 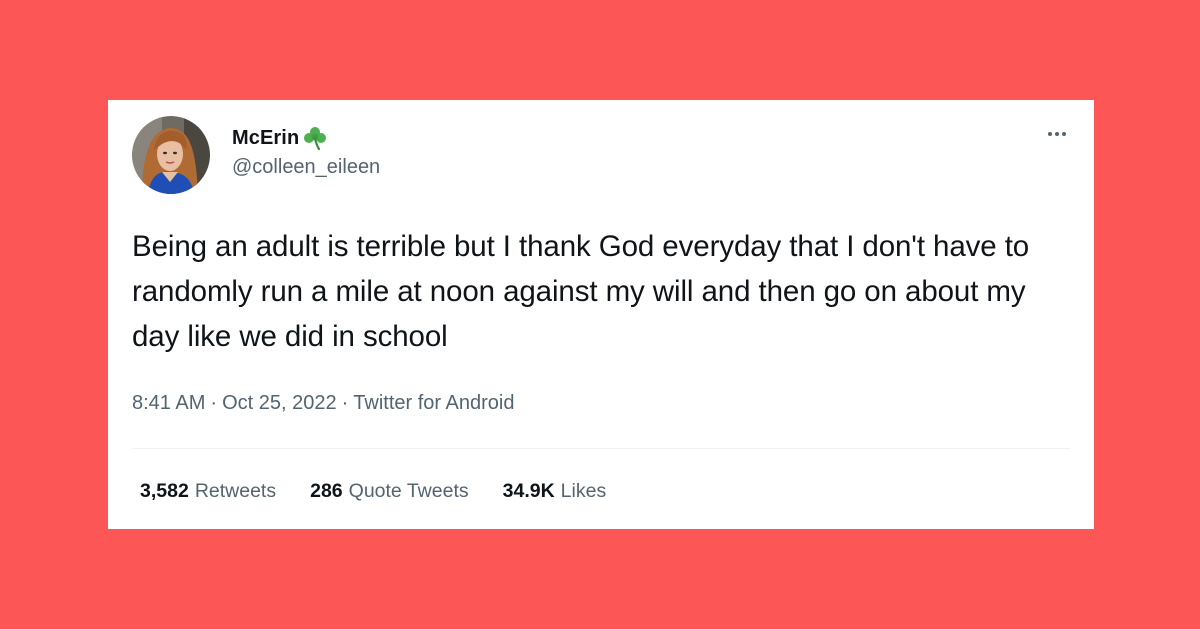 I want to click on tweet-time: 8:41 AM, so click(x=168, y=403).